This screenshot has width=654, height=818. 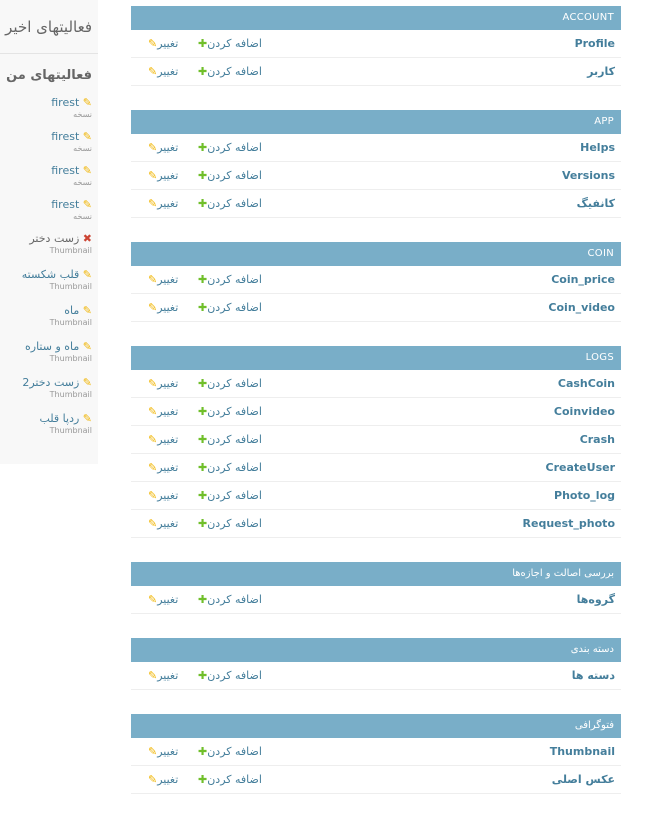 I want to click on model-row: Coin_video ✚اضافه کردن ✎تغییر, so click(x=376, y=308).